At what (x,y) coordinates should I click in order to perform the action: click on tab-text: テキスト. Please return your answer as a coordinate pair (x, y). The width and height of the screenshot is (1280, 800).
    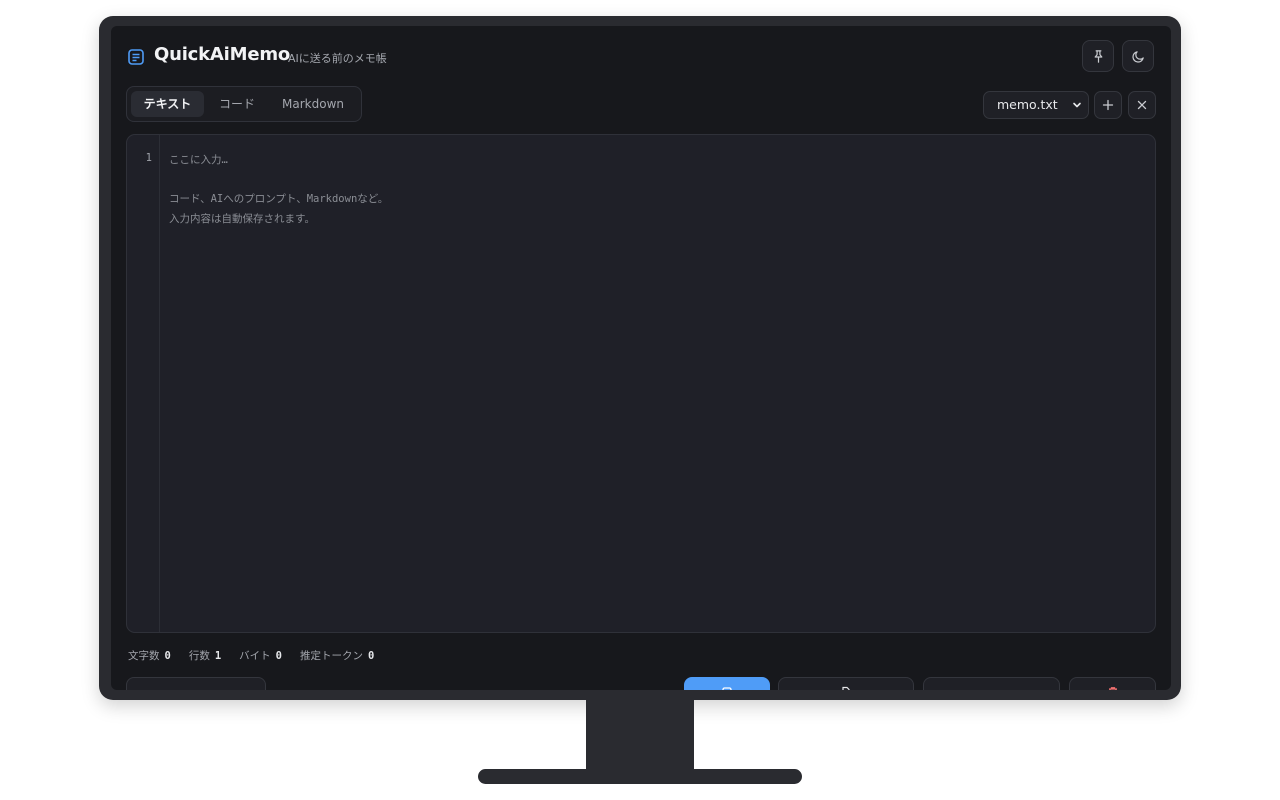
    Looking at the image, I should click on (167, 104).